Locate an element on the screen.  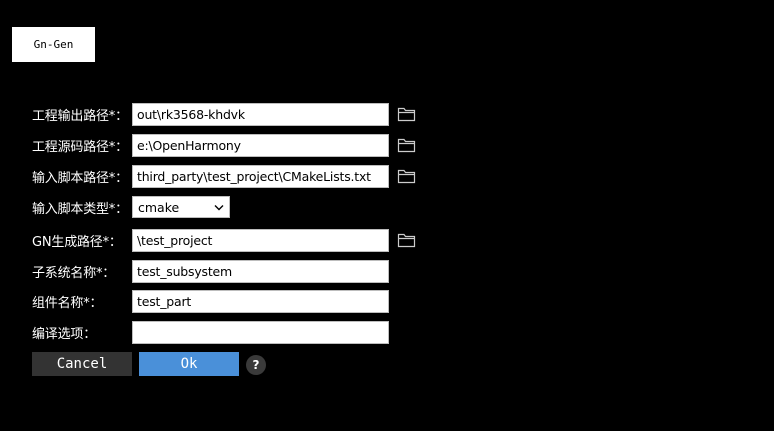
help-icon-label: ? is located at coordinates (256, 365).